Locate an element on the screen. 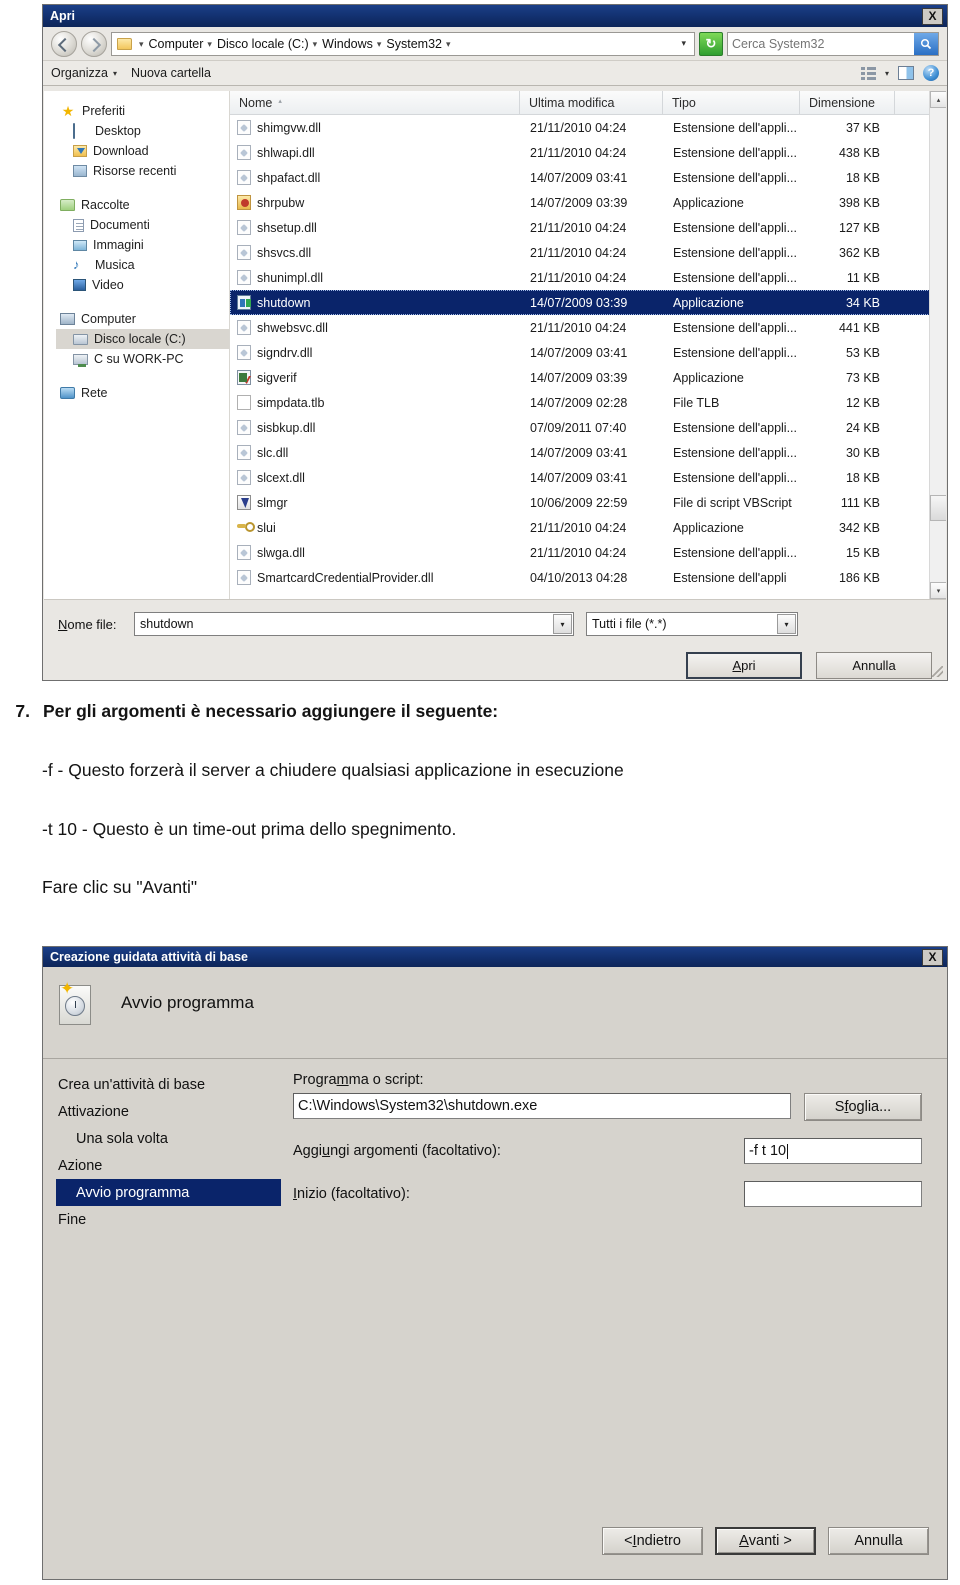  wizard-step-attivazione: Attivazione is located at coordinates (171, 1111).